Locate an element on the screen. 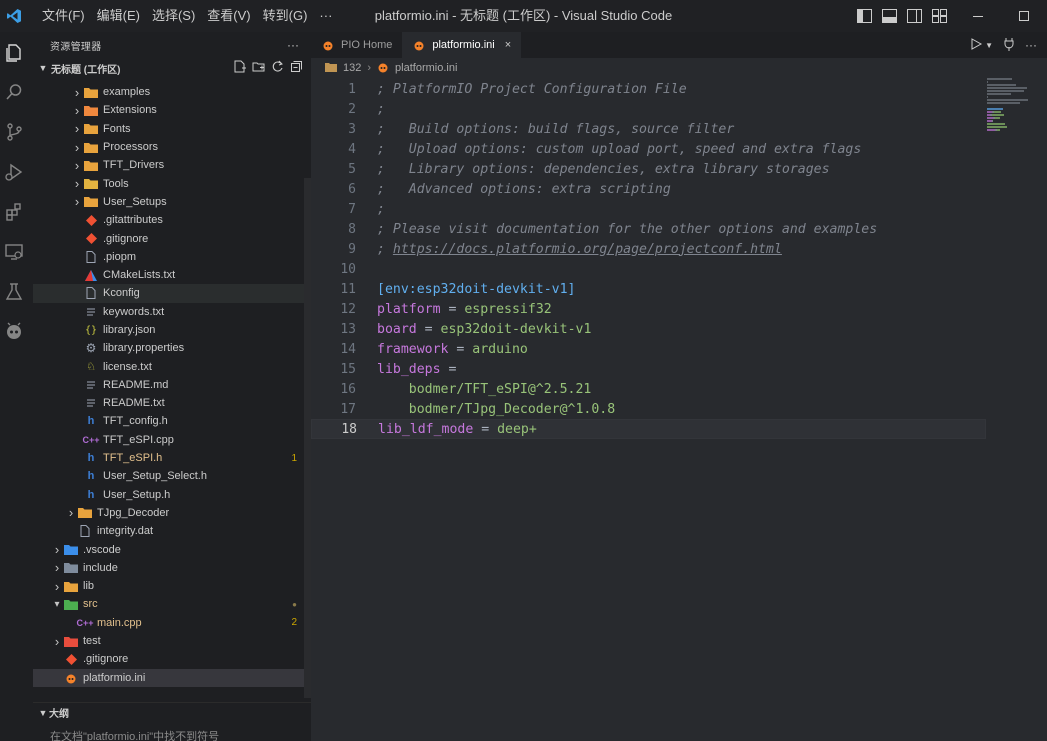 The height and width of the screenshot is (741, 1047). tree-file-tft-config-h: h TFT_config.h is located at coordinates (172, 421).